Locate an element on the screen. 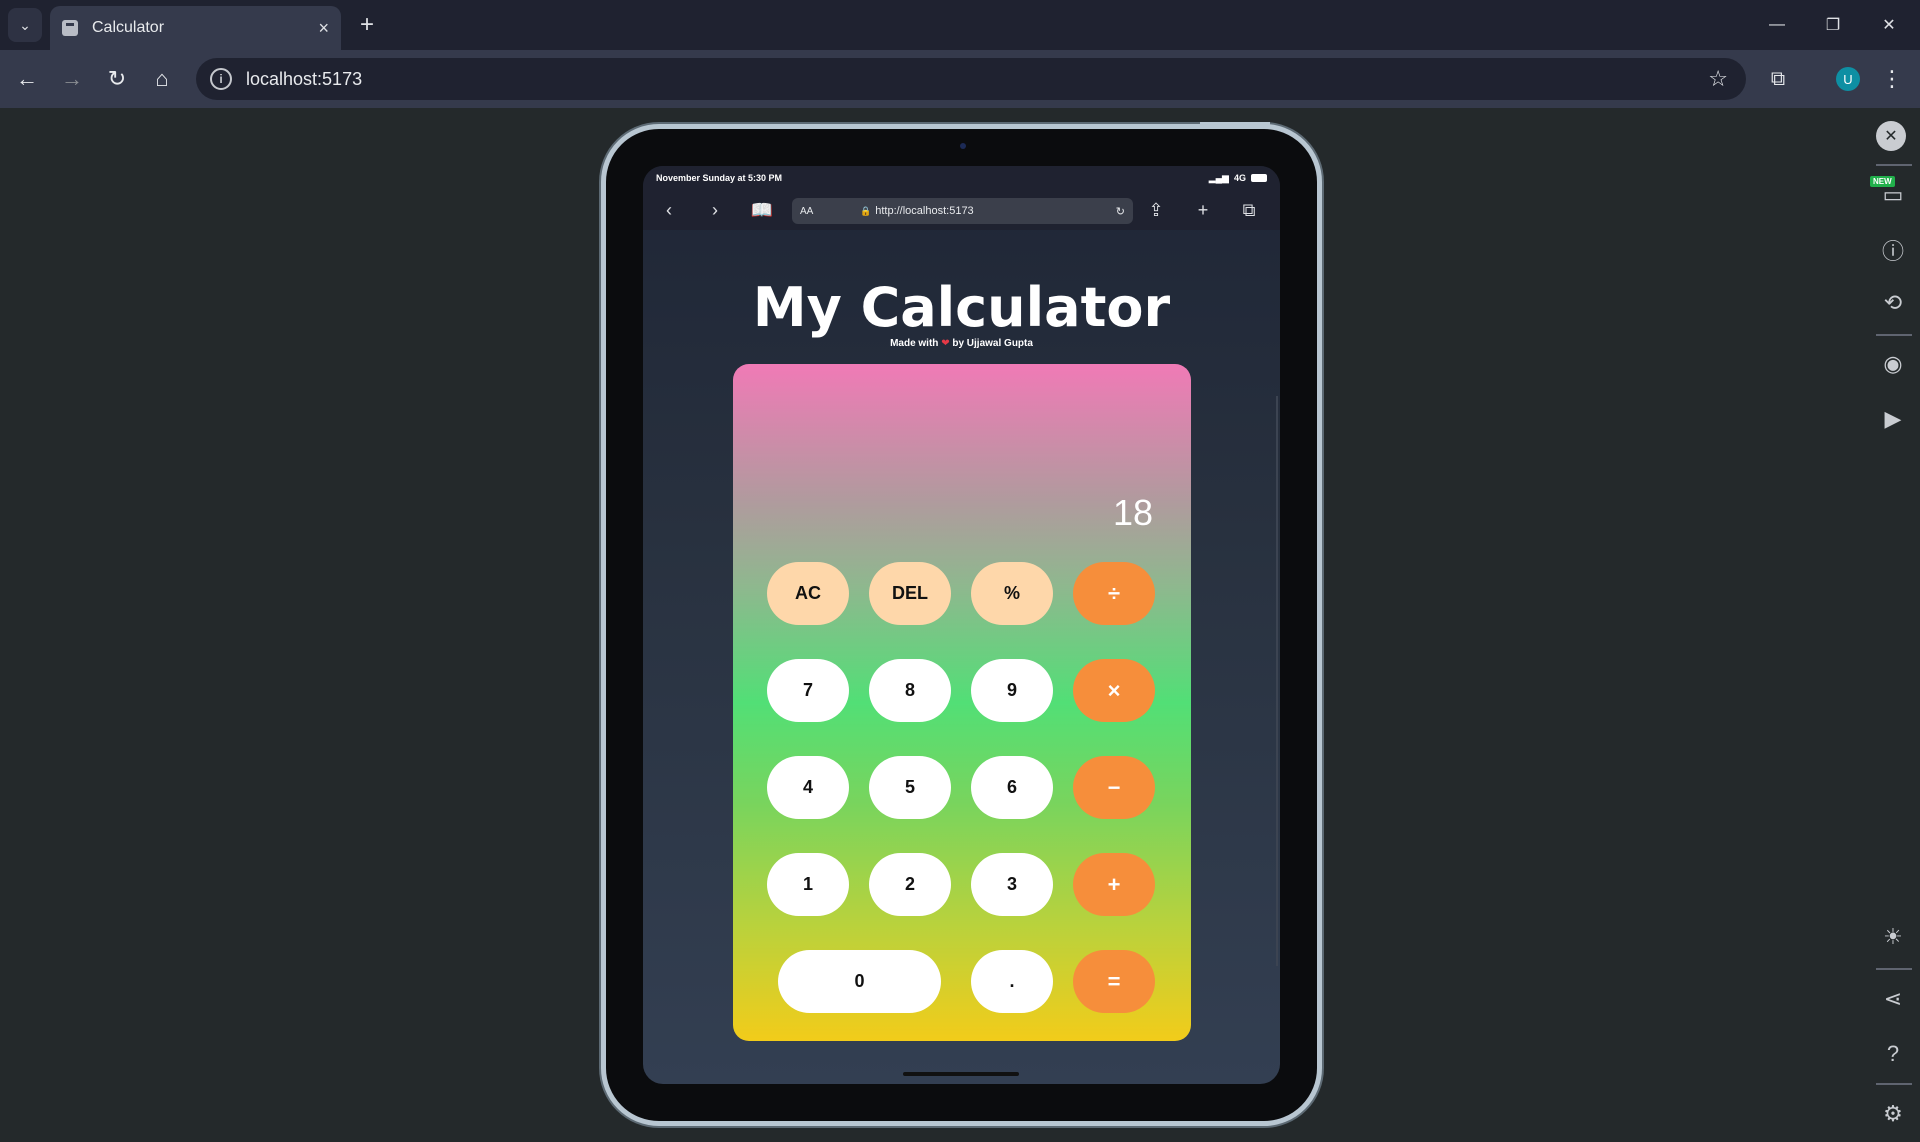  site-info-icon: i is located at coordinates (221, 79).